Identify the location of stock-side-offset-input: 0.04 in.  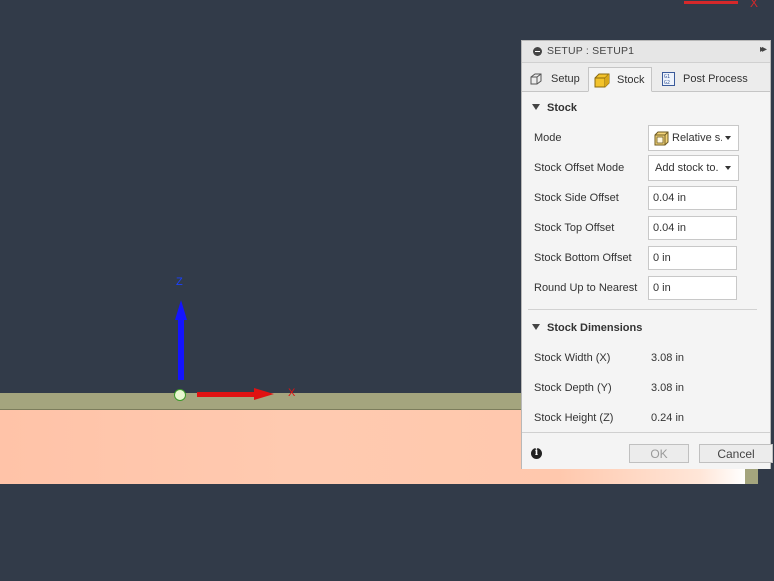
(692, 198).